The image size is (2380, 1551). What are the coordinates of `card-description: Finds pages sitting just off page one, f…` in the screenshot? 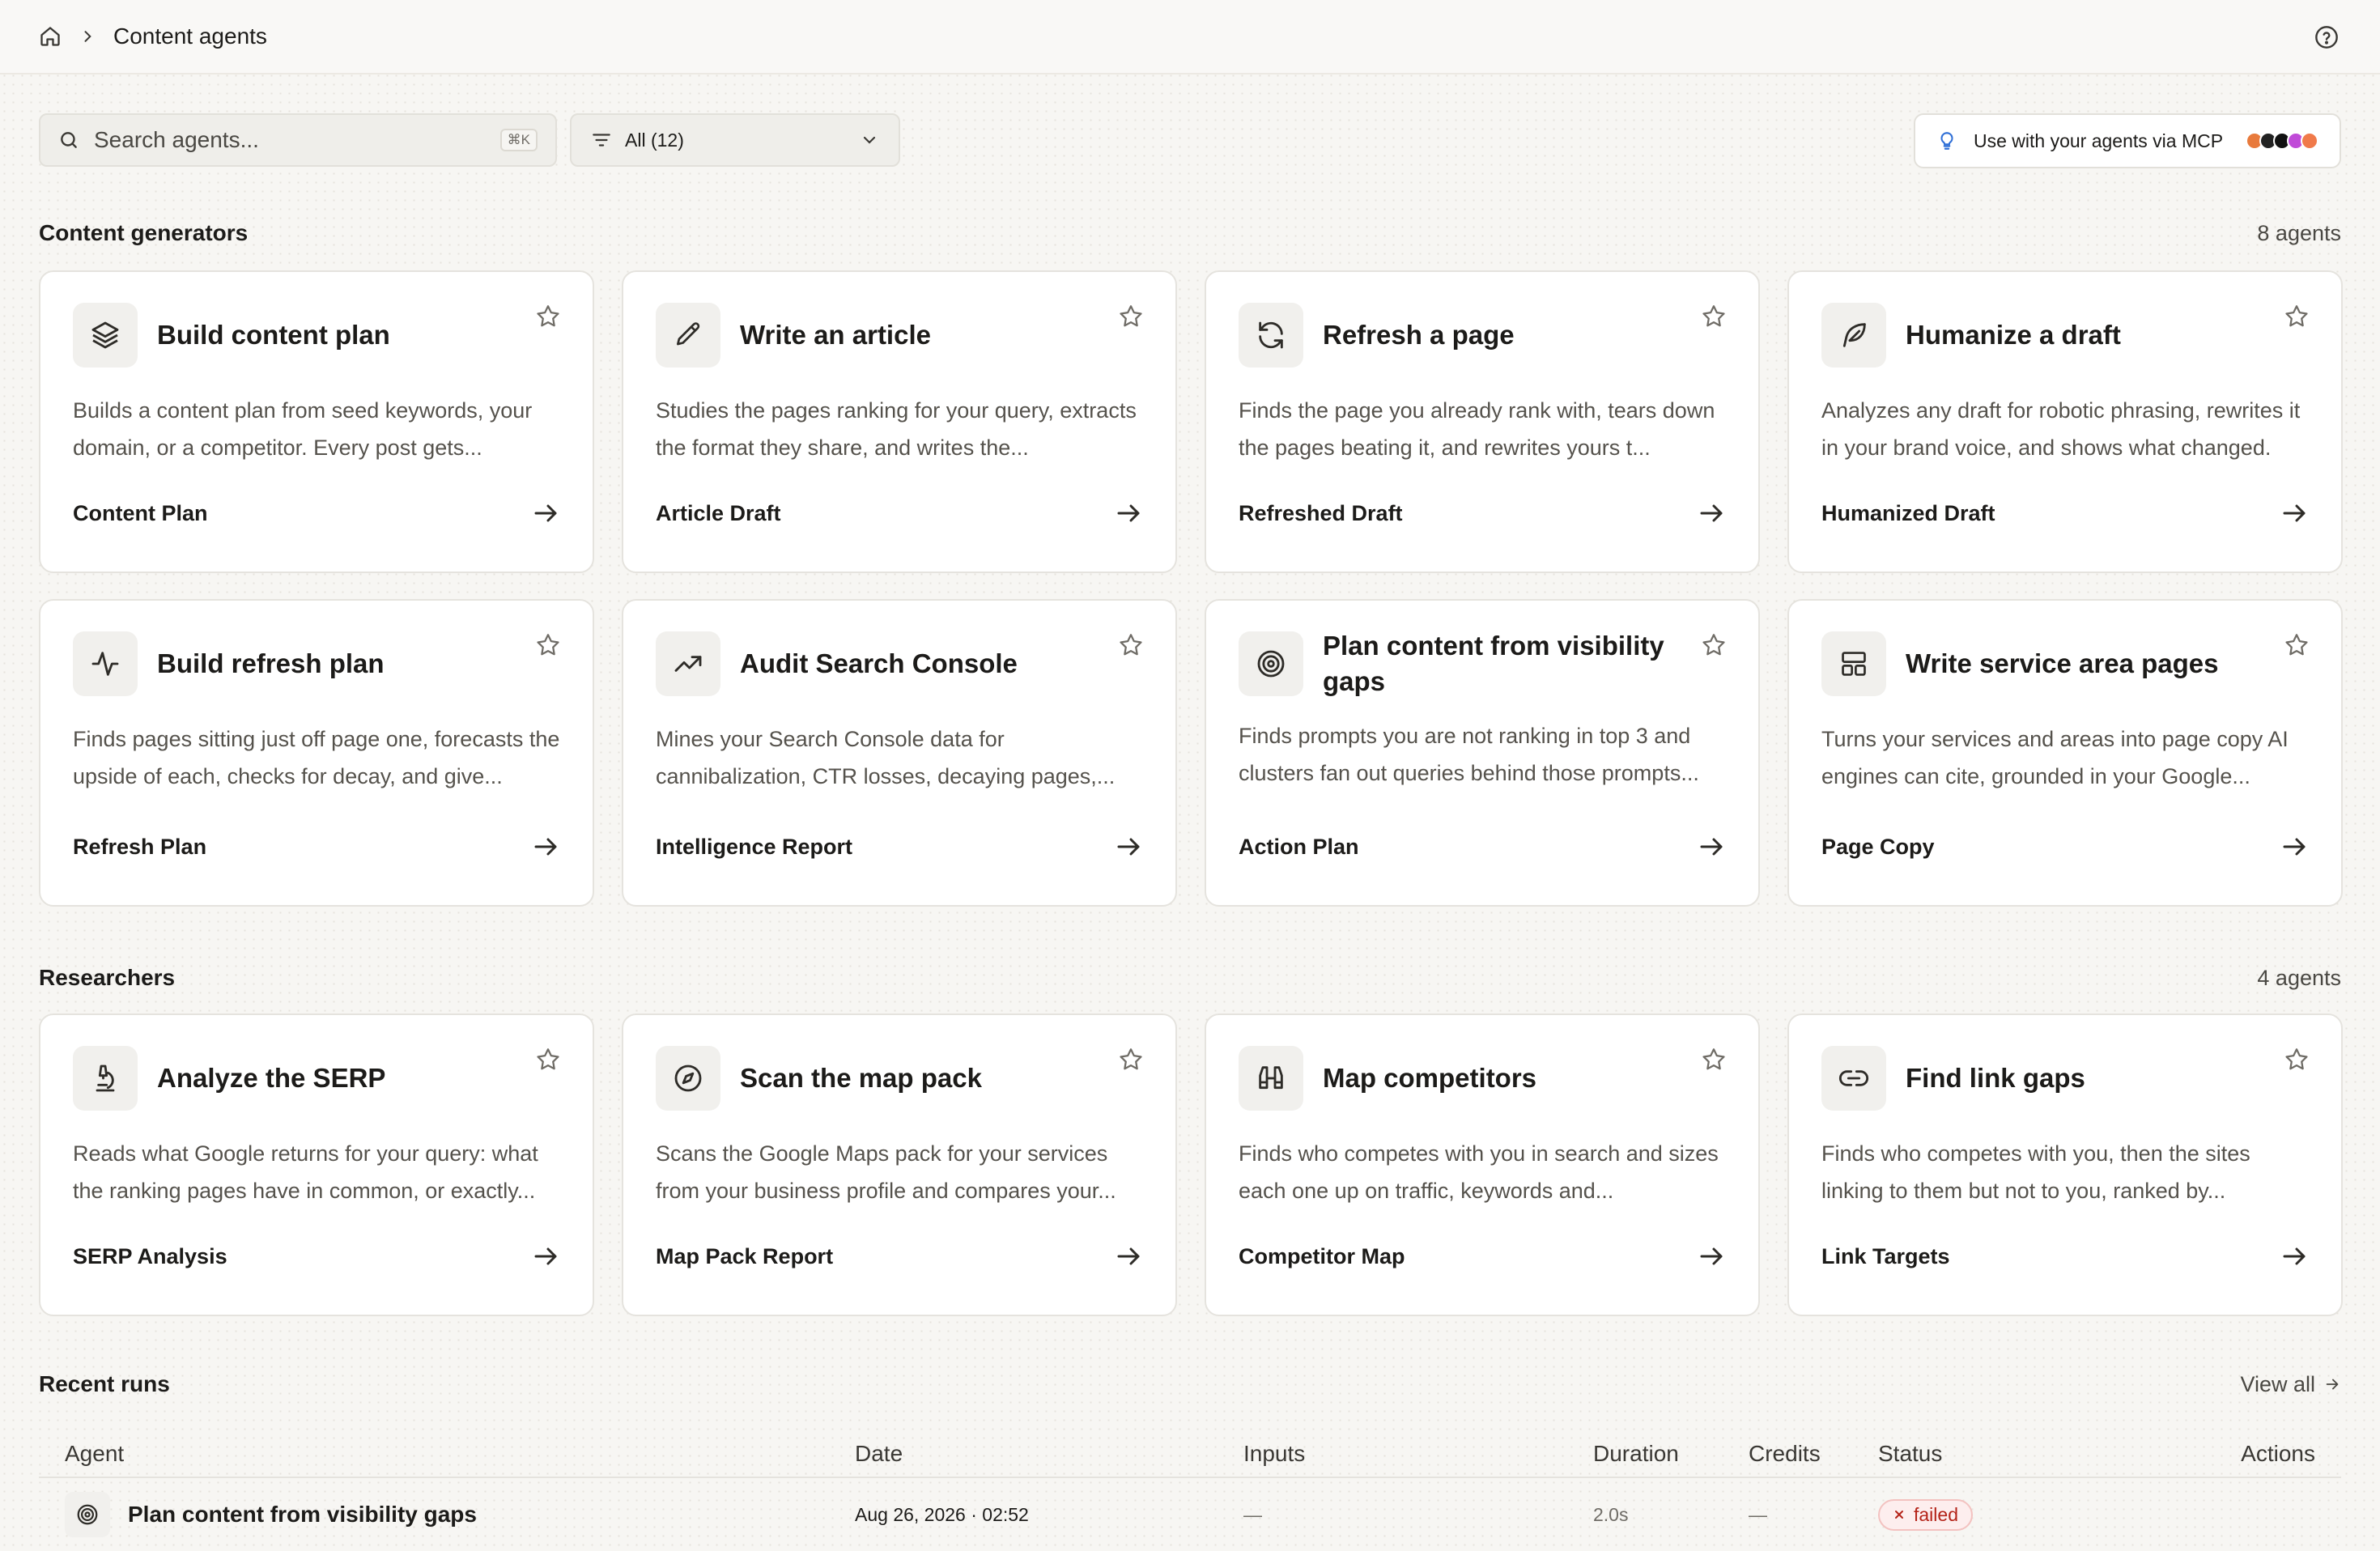 It's located at (316, 758).